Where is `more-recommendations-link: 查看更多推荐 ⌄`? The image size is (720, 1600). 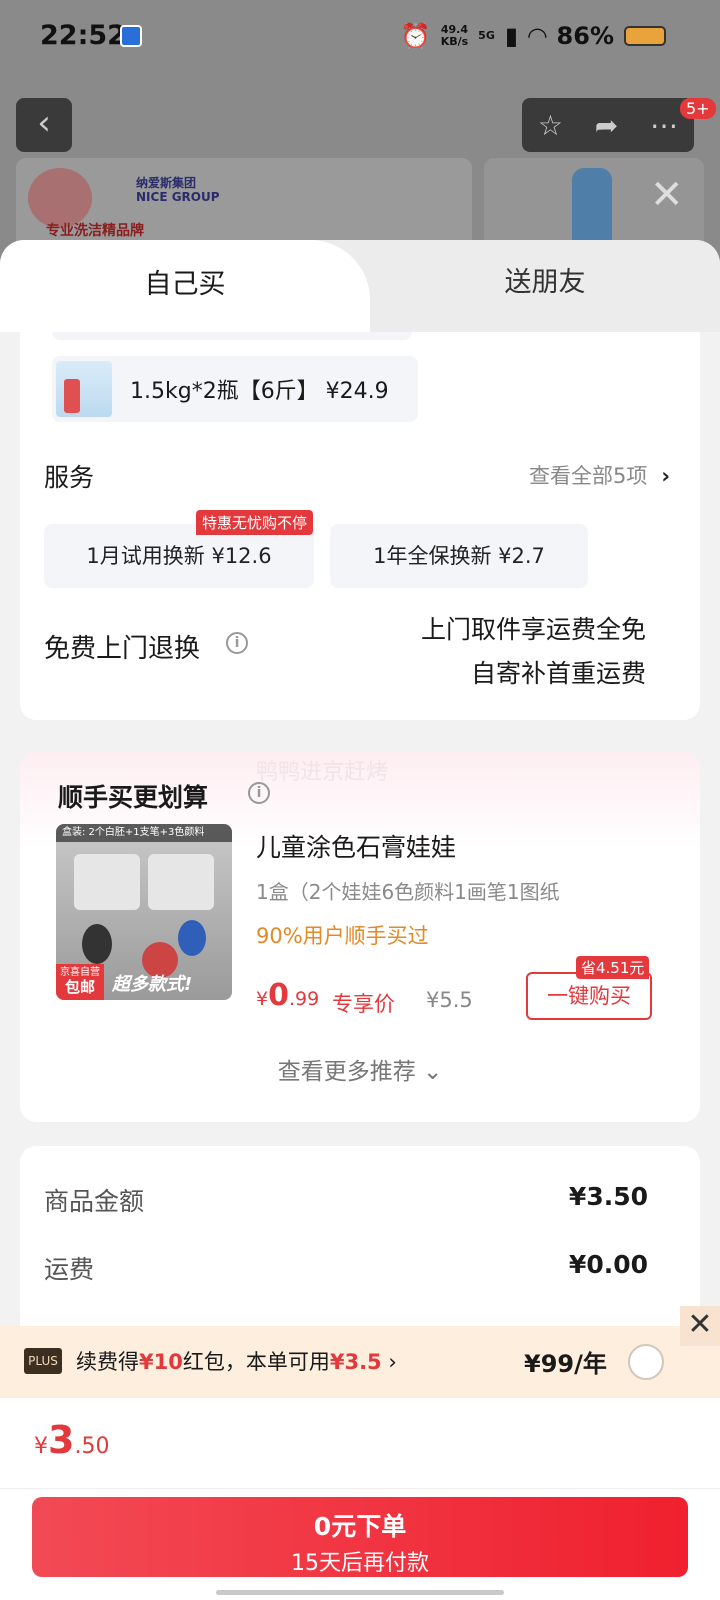
more-recommendations-link: 查看更多推荐 ⌄ is located at coordinates (360, 1069).